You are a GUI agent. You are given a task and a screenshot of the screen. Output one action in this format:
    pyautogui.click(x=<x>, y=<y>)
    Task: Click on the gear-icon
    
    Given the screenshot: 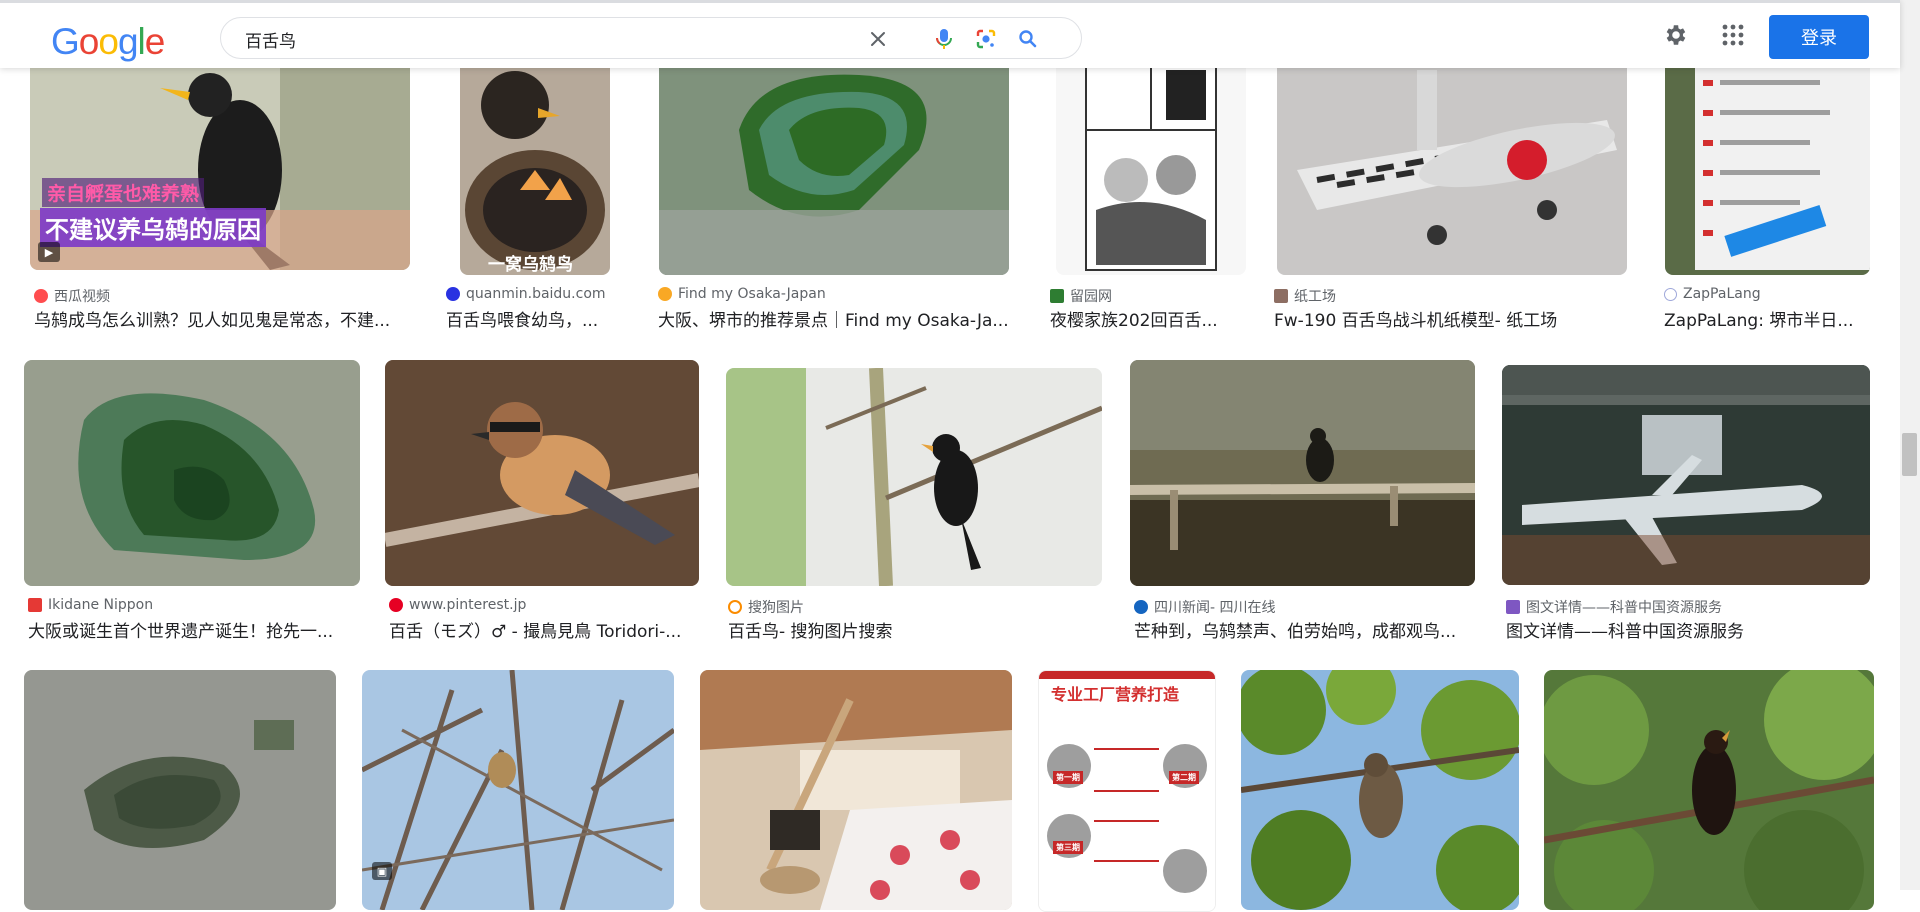 What is the action you would take?
    pyautogui.click(x=1676, y=35)
    